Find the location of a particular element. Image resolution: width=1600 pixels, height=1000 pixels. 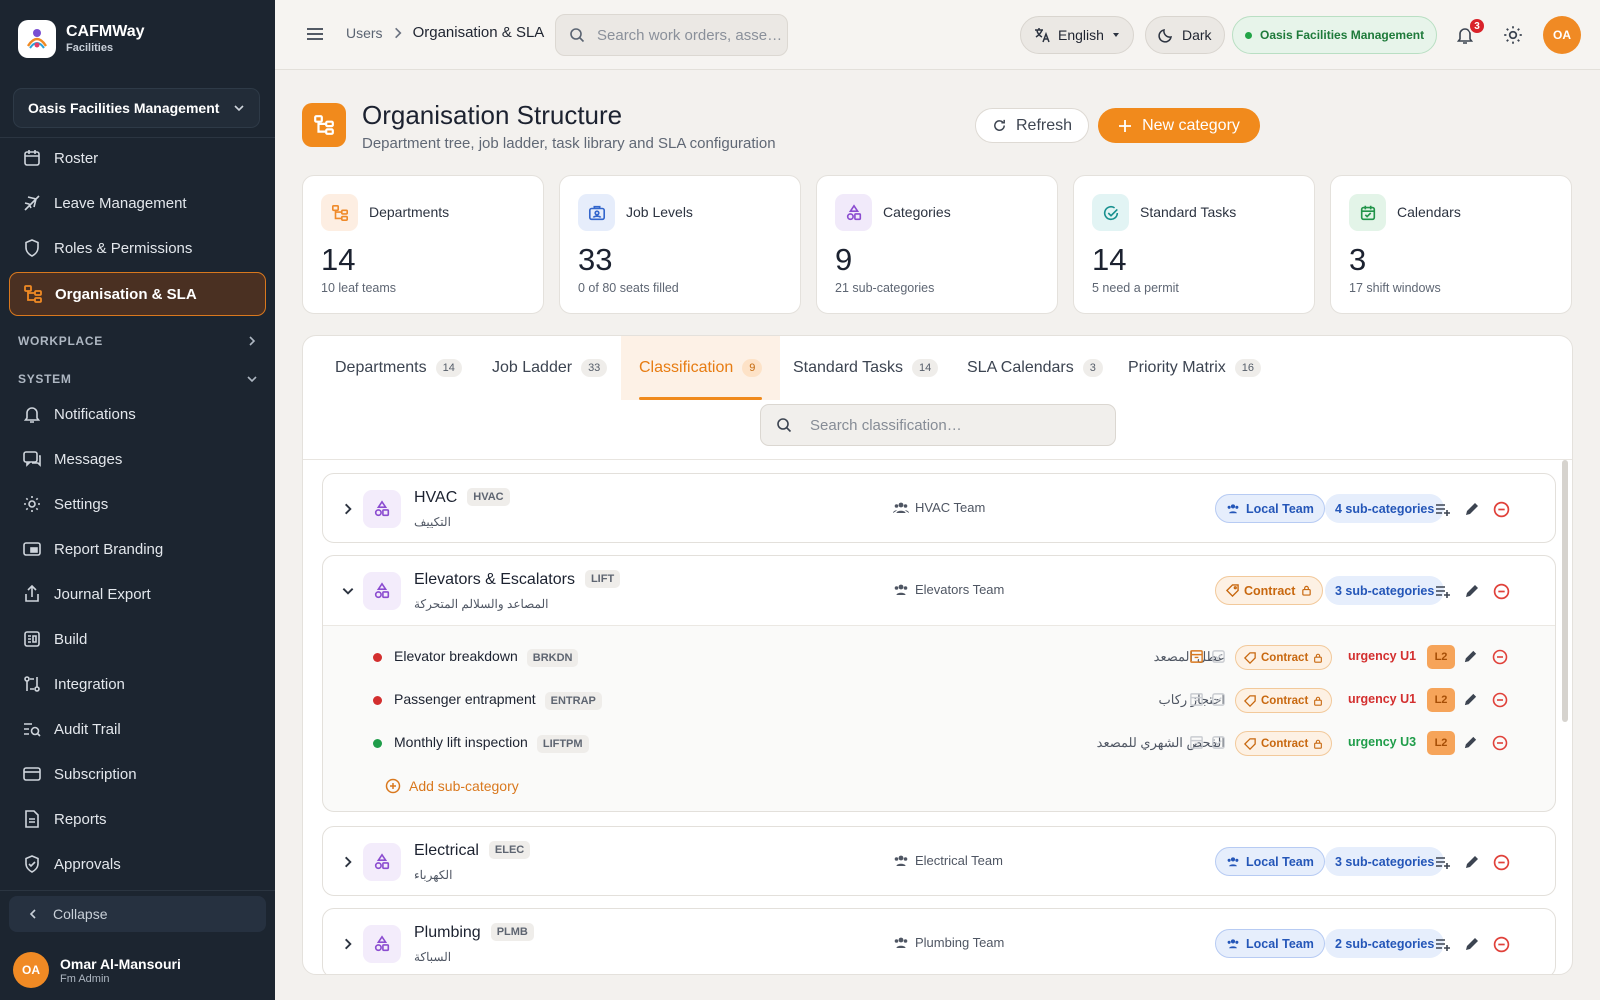

tab-job-ladder: Job Ladder 33 is located at coordinates (550, 368).